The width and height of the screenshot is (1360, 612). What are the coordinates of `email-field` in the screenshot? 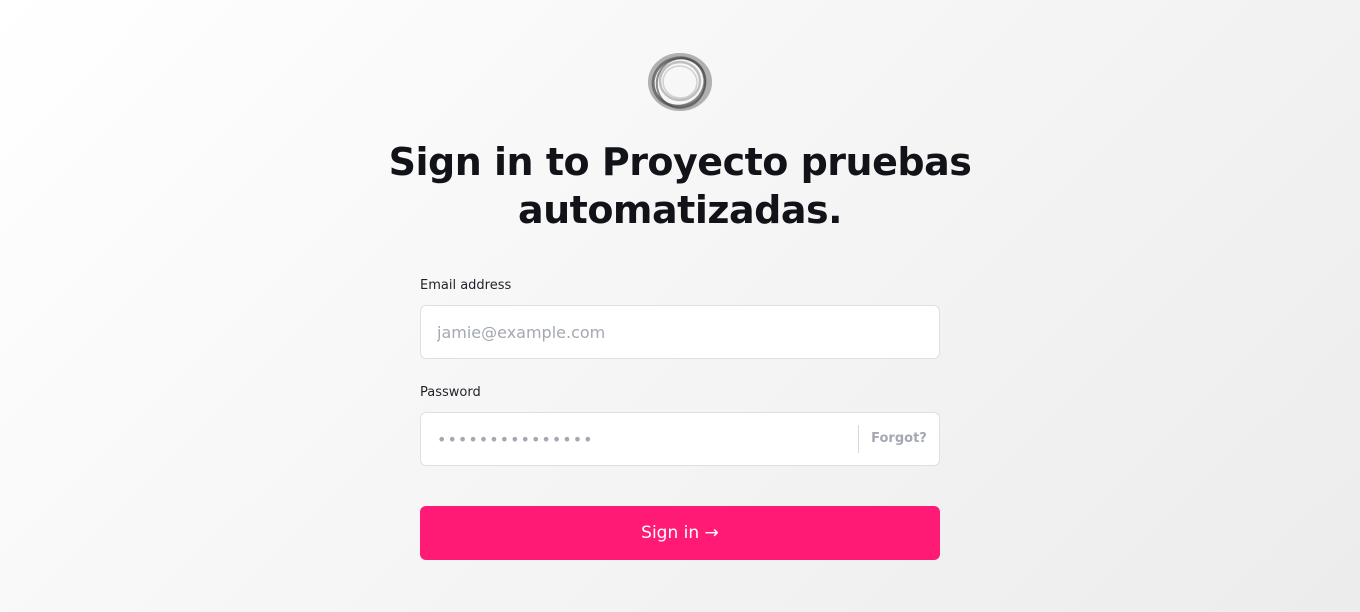 It's located at (682, 332).